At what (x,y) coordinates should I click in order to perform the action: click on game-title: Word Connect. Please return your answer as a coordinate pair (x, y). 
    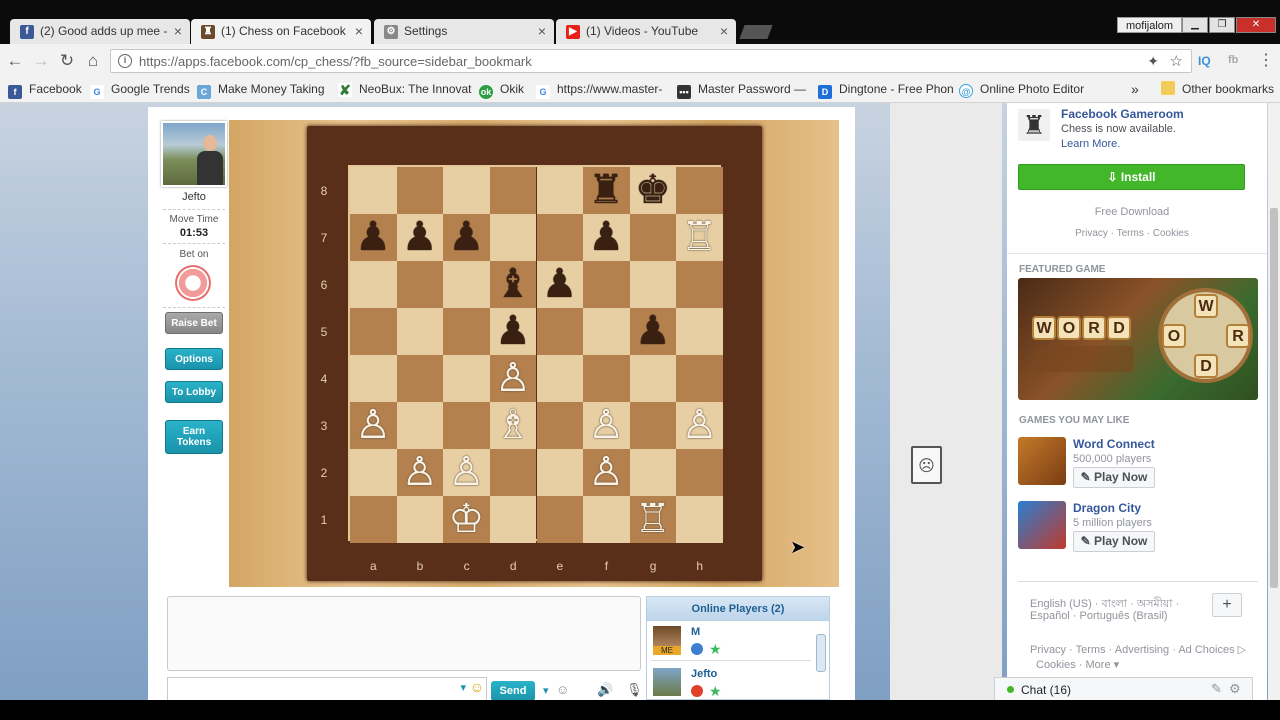
    Looking at the image, I should click on (1114, 444).